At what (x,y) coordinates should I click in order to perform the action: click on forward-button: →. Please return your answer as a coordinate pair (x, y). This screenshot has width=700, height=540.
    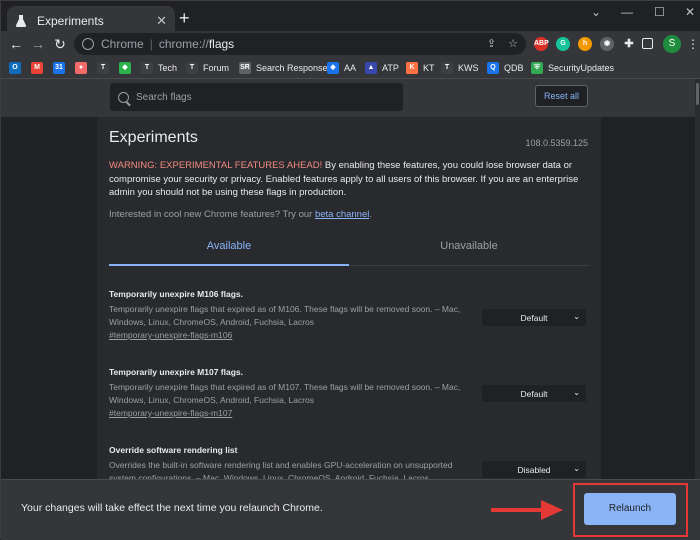
    Looking at the image, I should click on (38, 44).